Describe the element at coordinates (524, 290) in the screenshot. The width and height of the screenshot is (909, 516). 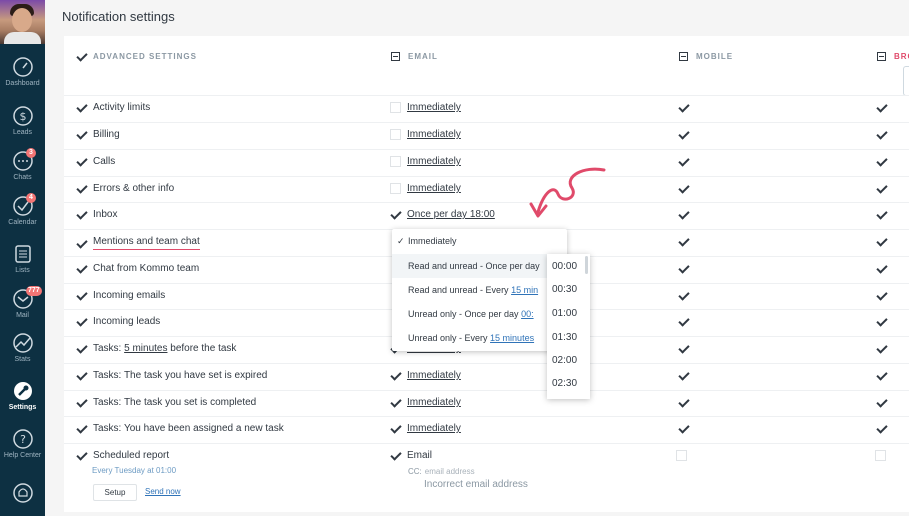
I see `interval-link: 15 min` at that location.